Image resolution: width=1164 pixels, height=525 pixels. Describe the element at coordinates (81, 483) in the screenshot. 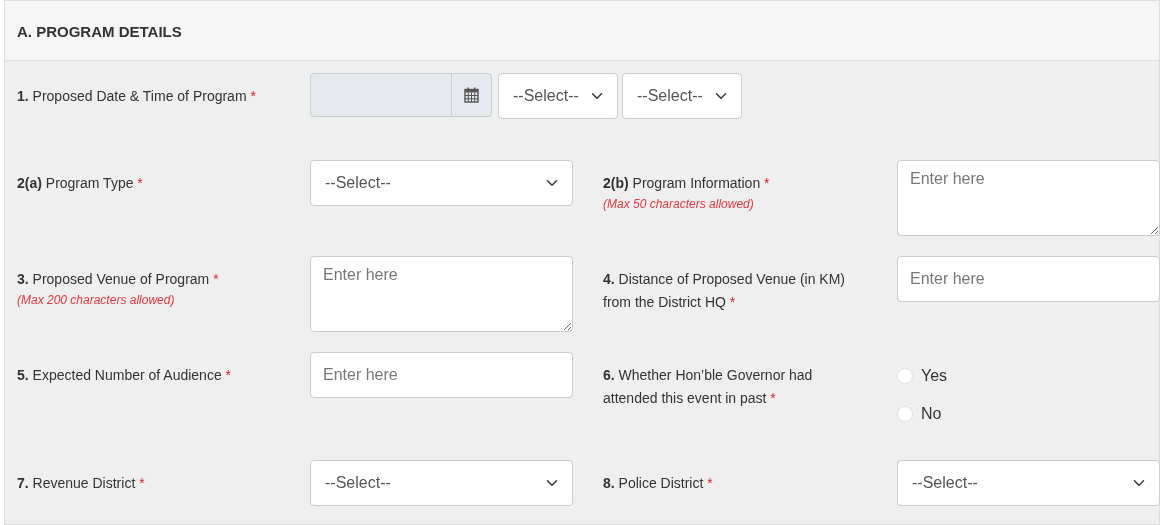

I see `field-label: 7. Revenue District *` at that location.